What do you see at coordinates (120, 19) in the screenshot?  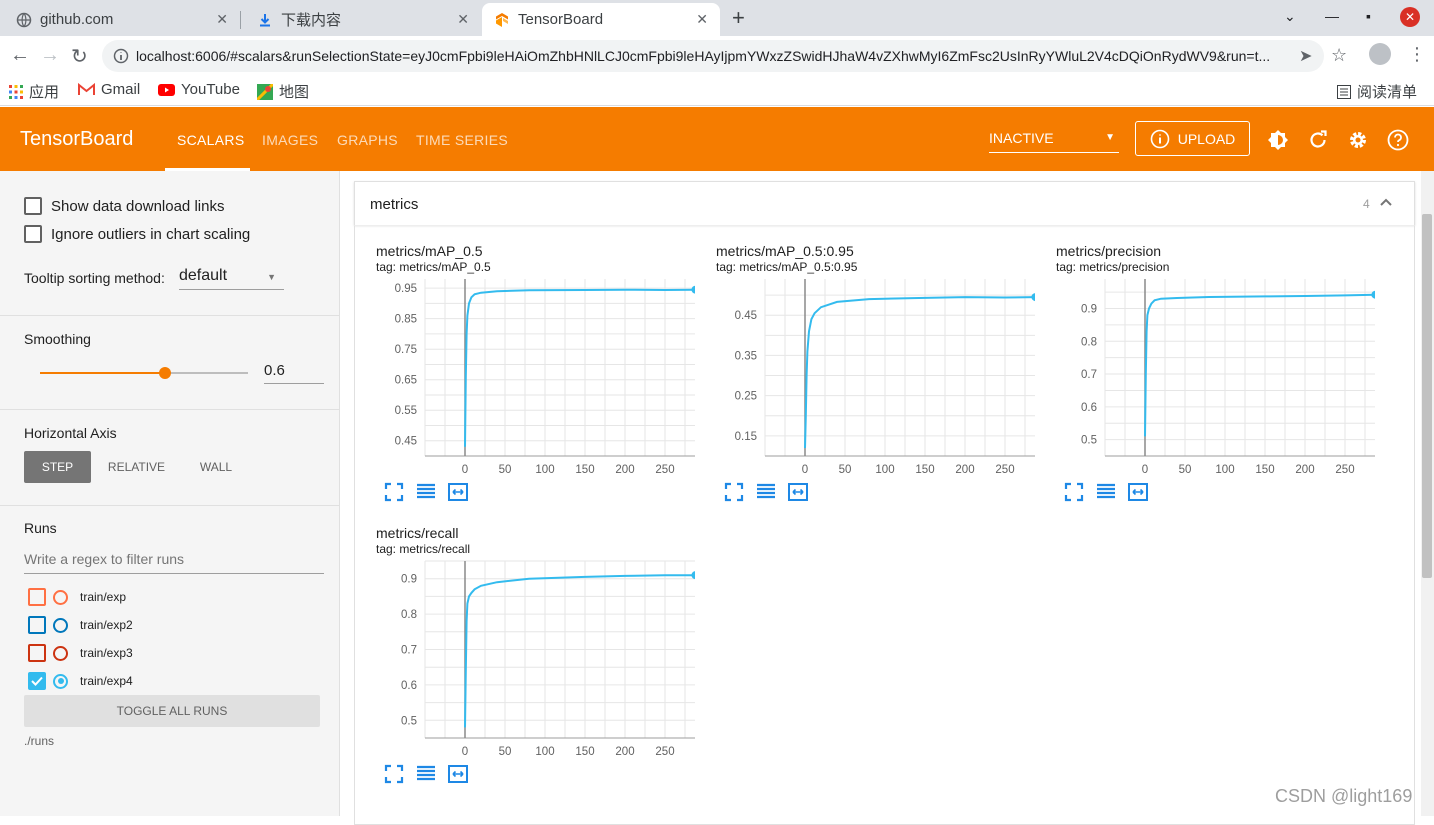 I see `browser-tab-github: github.com ✕` at bounding box center [120, 19].